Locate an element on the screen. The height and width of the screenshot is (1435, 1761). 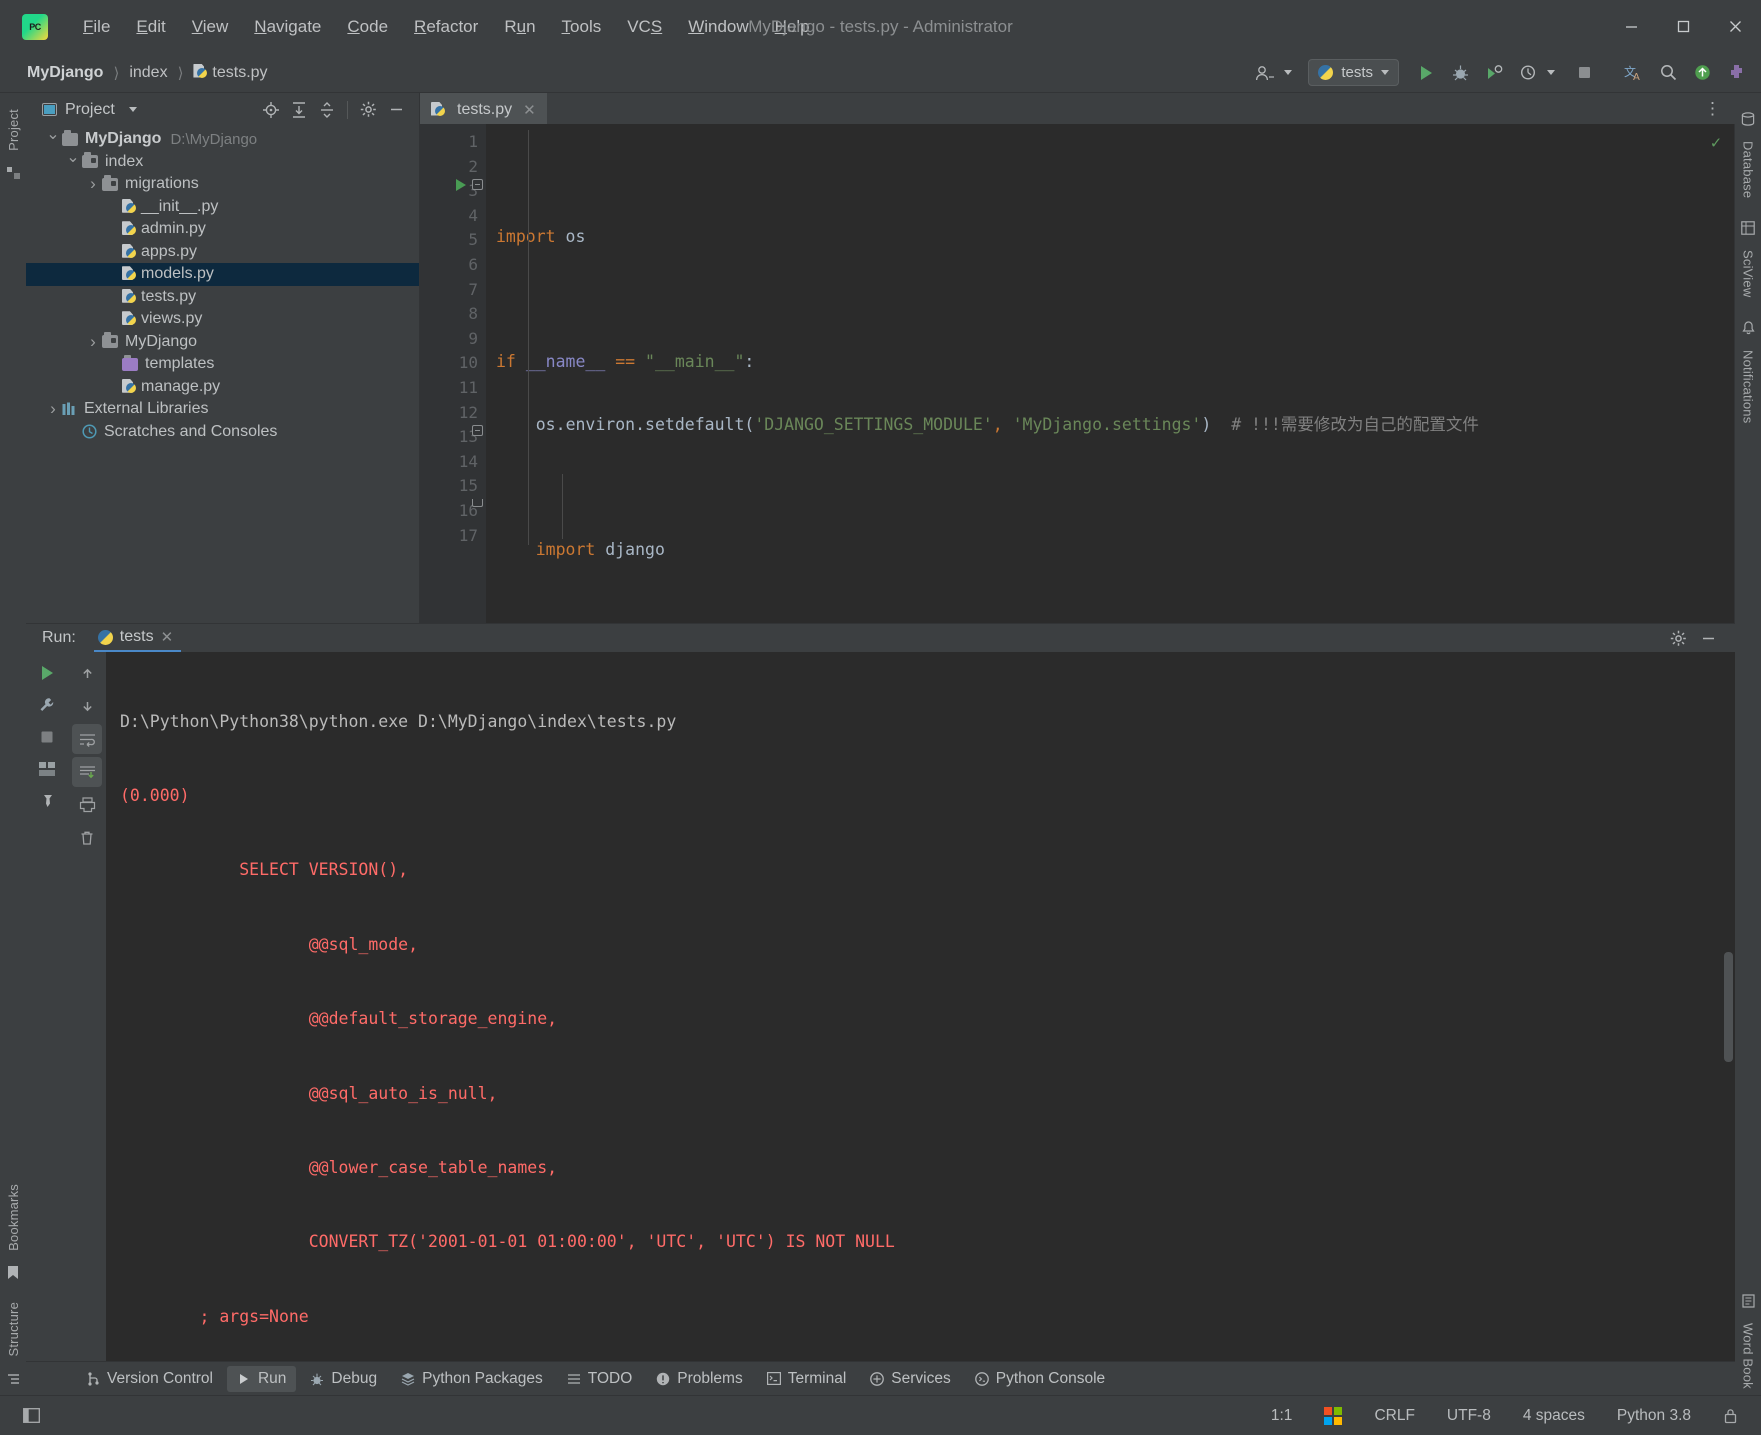
profile-icon is located at coordinates (1528, 73).